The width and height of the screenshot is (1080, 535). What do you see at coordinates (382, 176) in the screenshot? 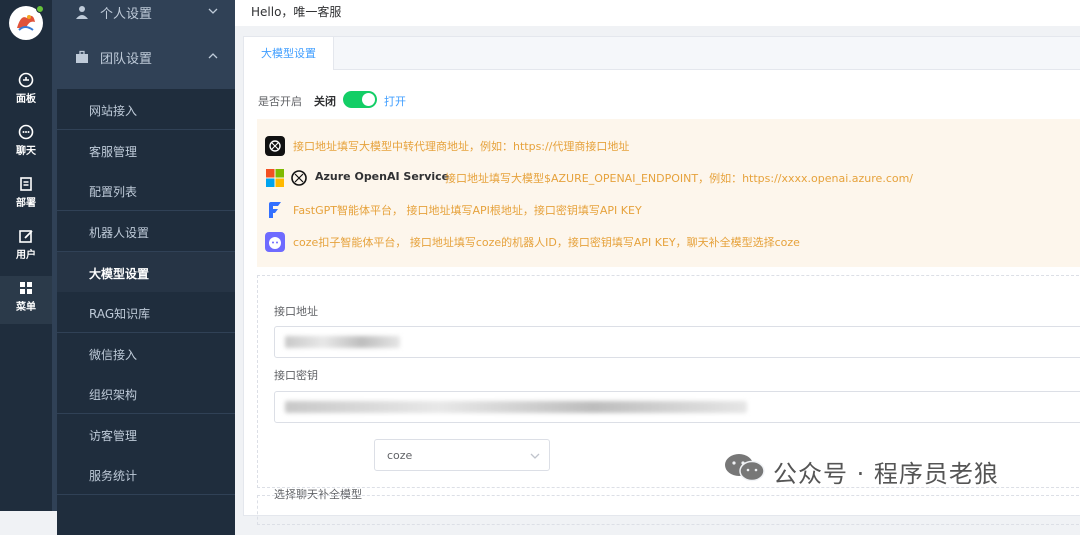
I see `notice-brand: Azure OpenAI Service` at bounding box center [382, 176].